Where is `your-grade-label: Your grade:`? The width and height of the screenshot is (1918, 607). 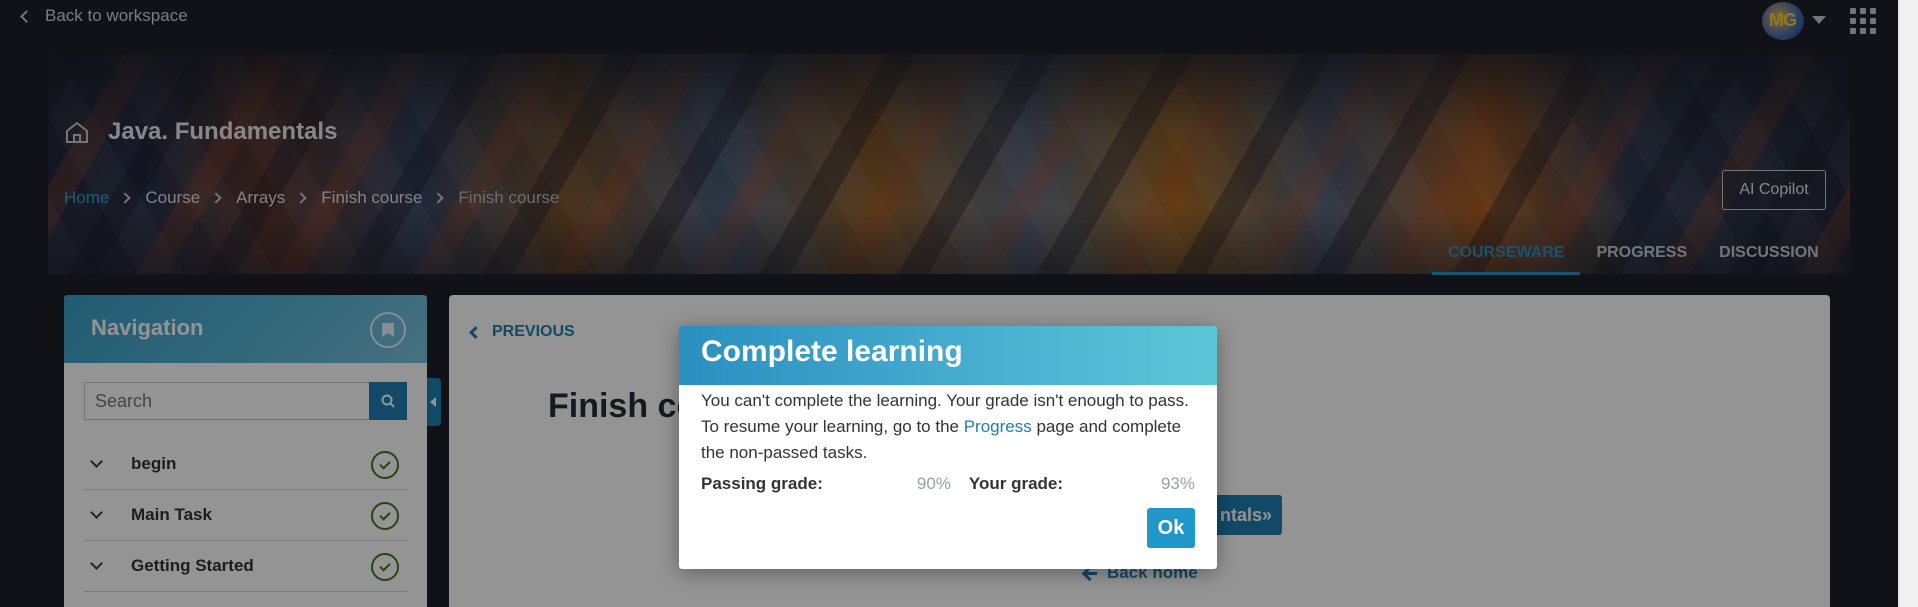
your-grade-label: Your grade: is located at coordinates (1016, 483).